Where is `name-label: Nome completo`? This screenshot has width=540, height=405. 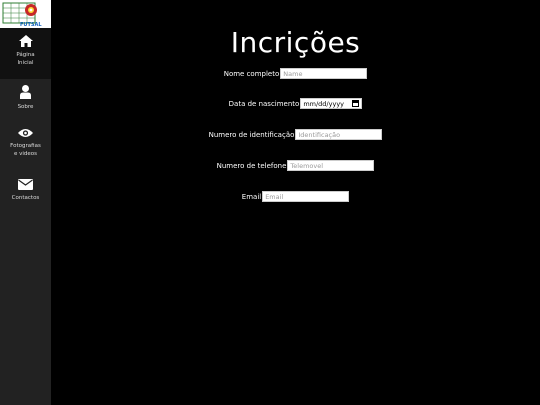 name-label: Nome completo is located at coordinates (251, 73).